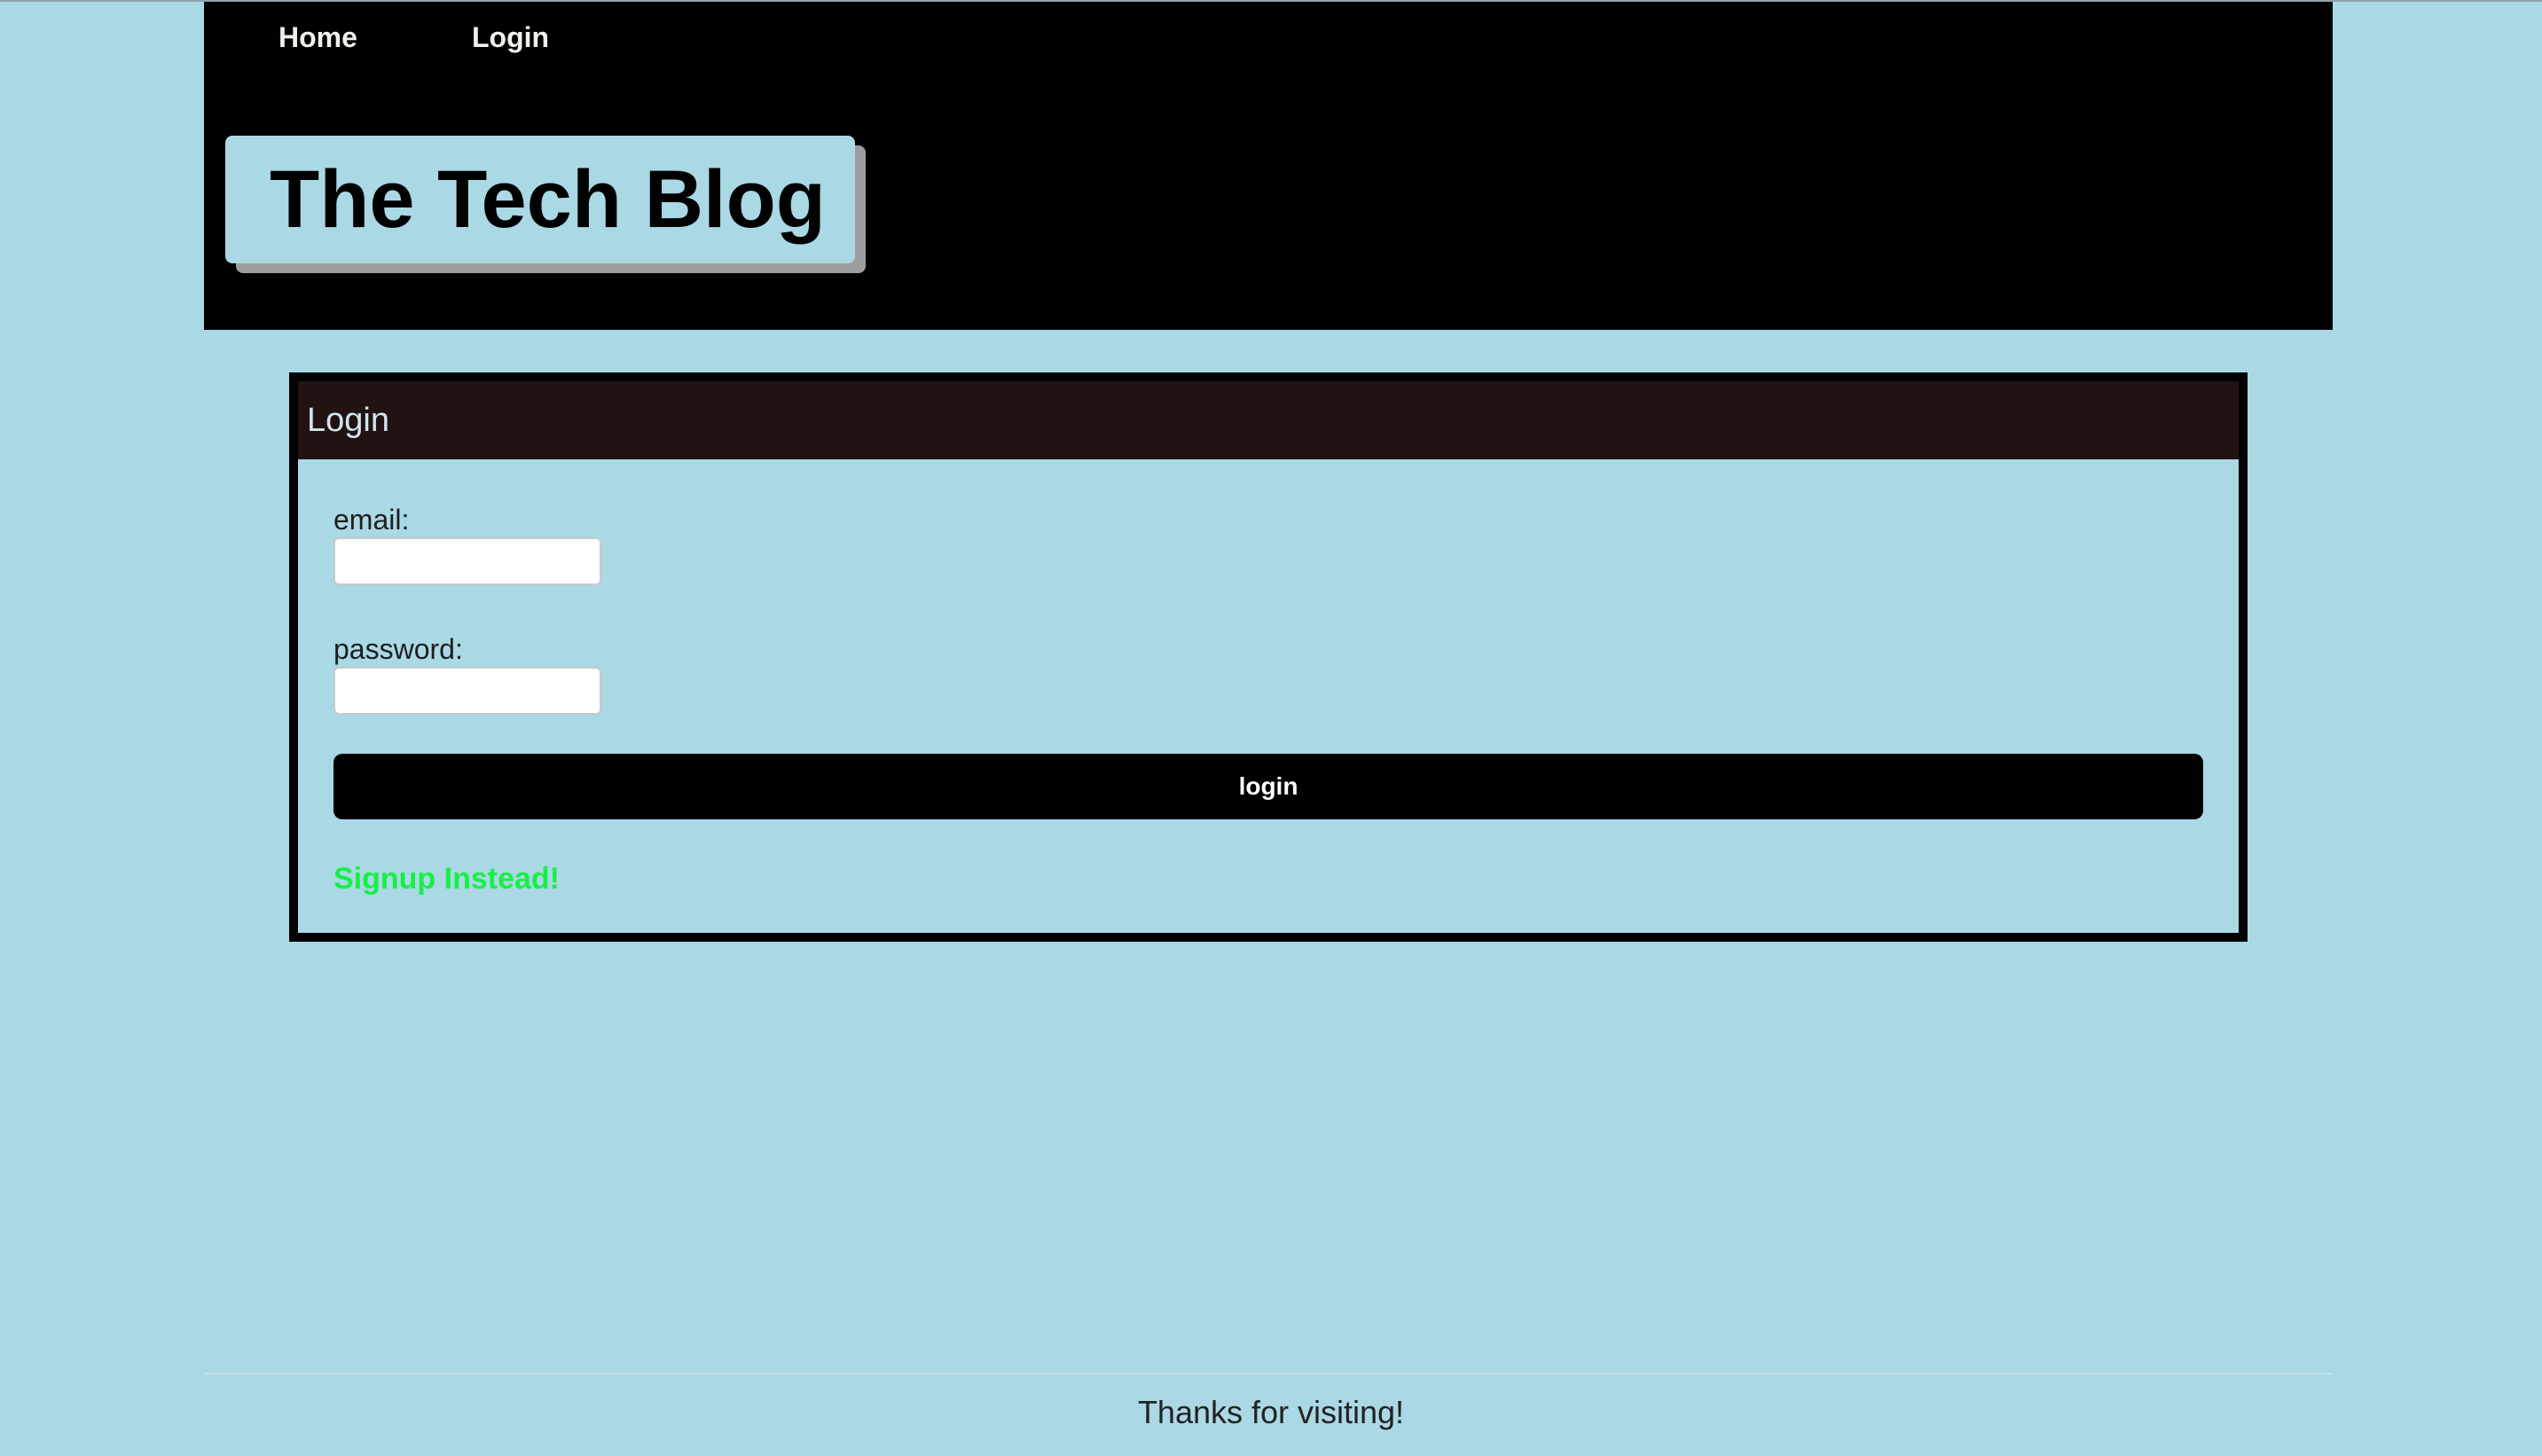 The image size is (2542, 1456). Describe the element at coordinates (1268, 1373) in the screenshot. I see `footer-divider` at that location.